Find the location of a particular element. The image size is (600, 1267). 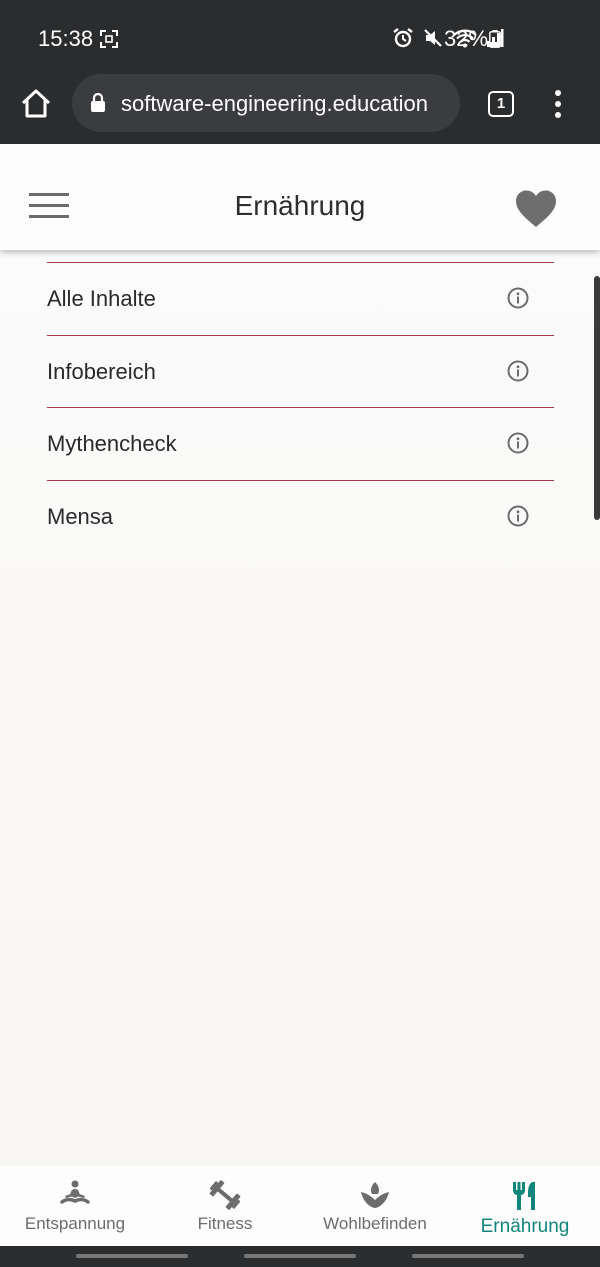

address-bar: software-engineering.education is located at coordinates (266, 103).